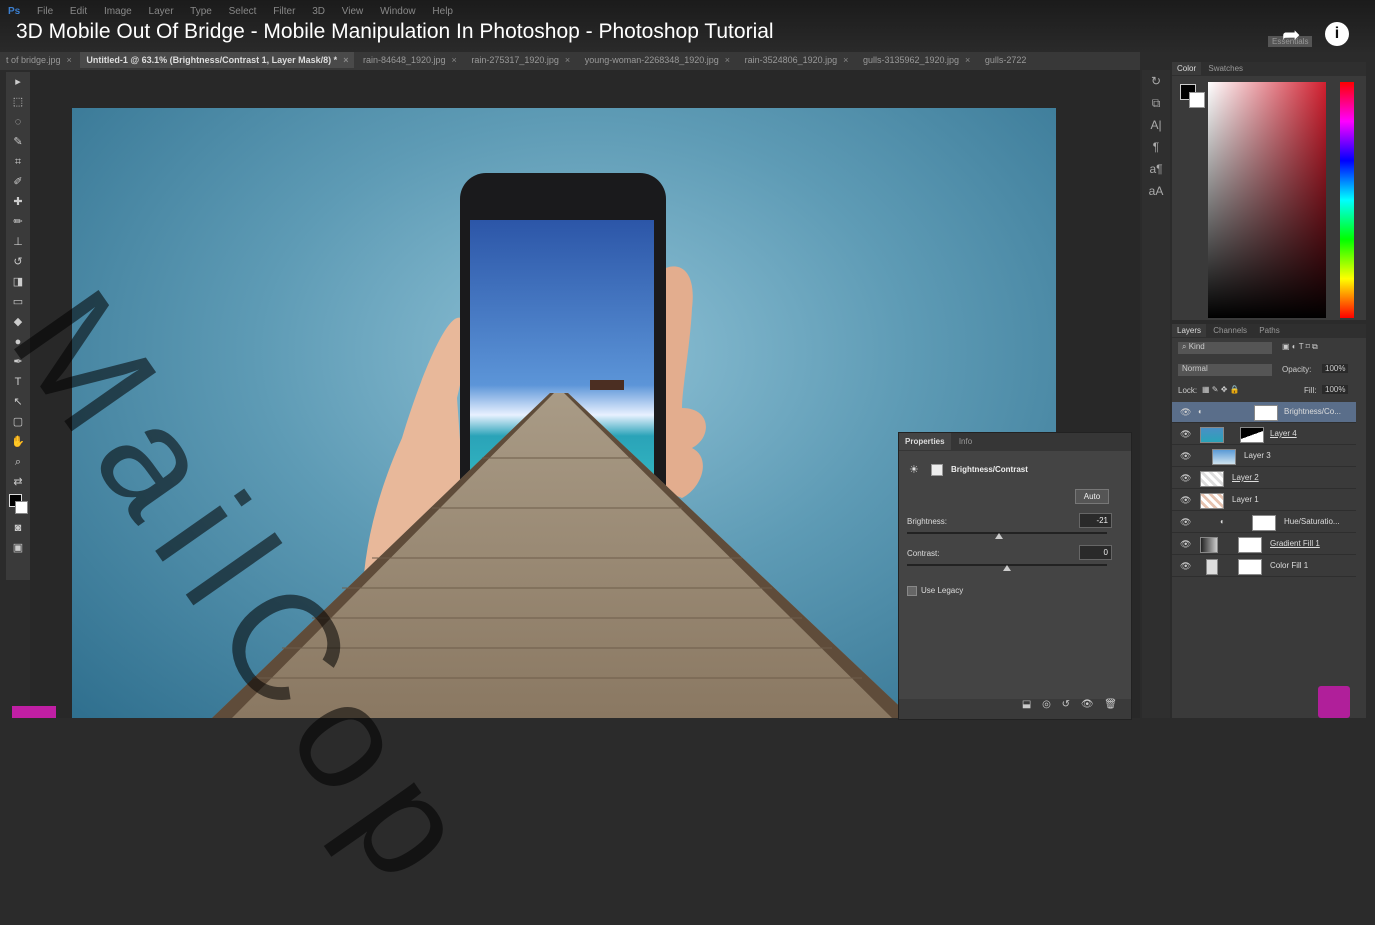 The height and width of the screenshot is (925, 1375). Describe the element at coordinates (410, 60) in the screenshot. I see `tab-rain-84648: rain-84648_1920.jpg ×` at that location.